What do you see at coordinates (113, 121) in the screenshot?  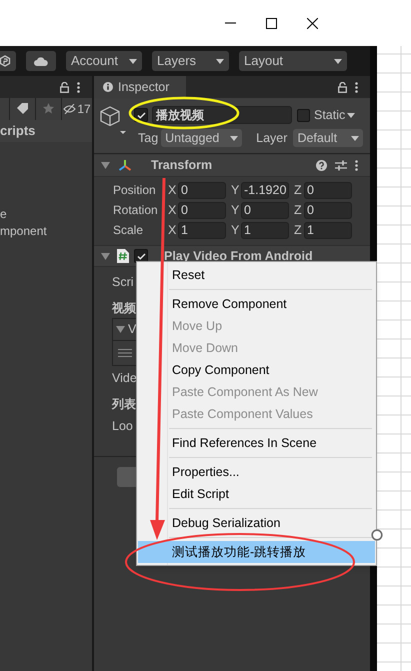 I see `cube-icon` at bounding box center [113, 121].